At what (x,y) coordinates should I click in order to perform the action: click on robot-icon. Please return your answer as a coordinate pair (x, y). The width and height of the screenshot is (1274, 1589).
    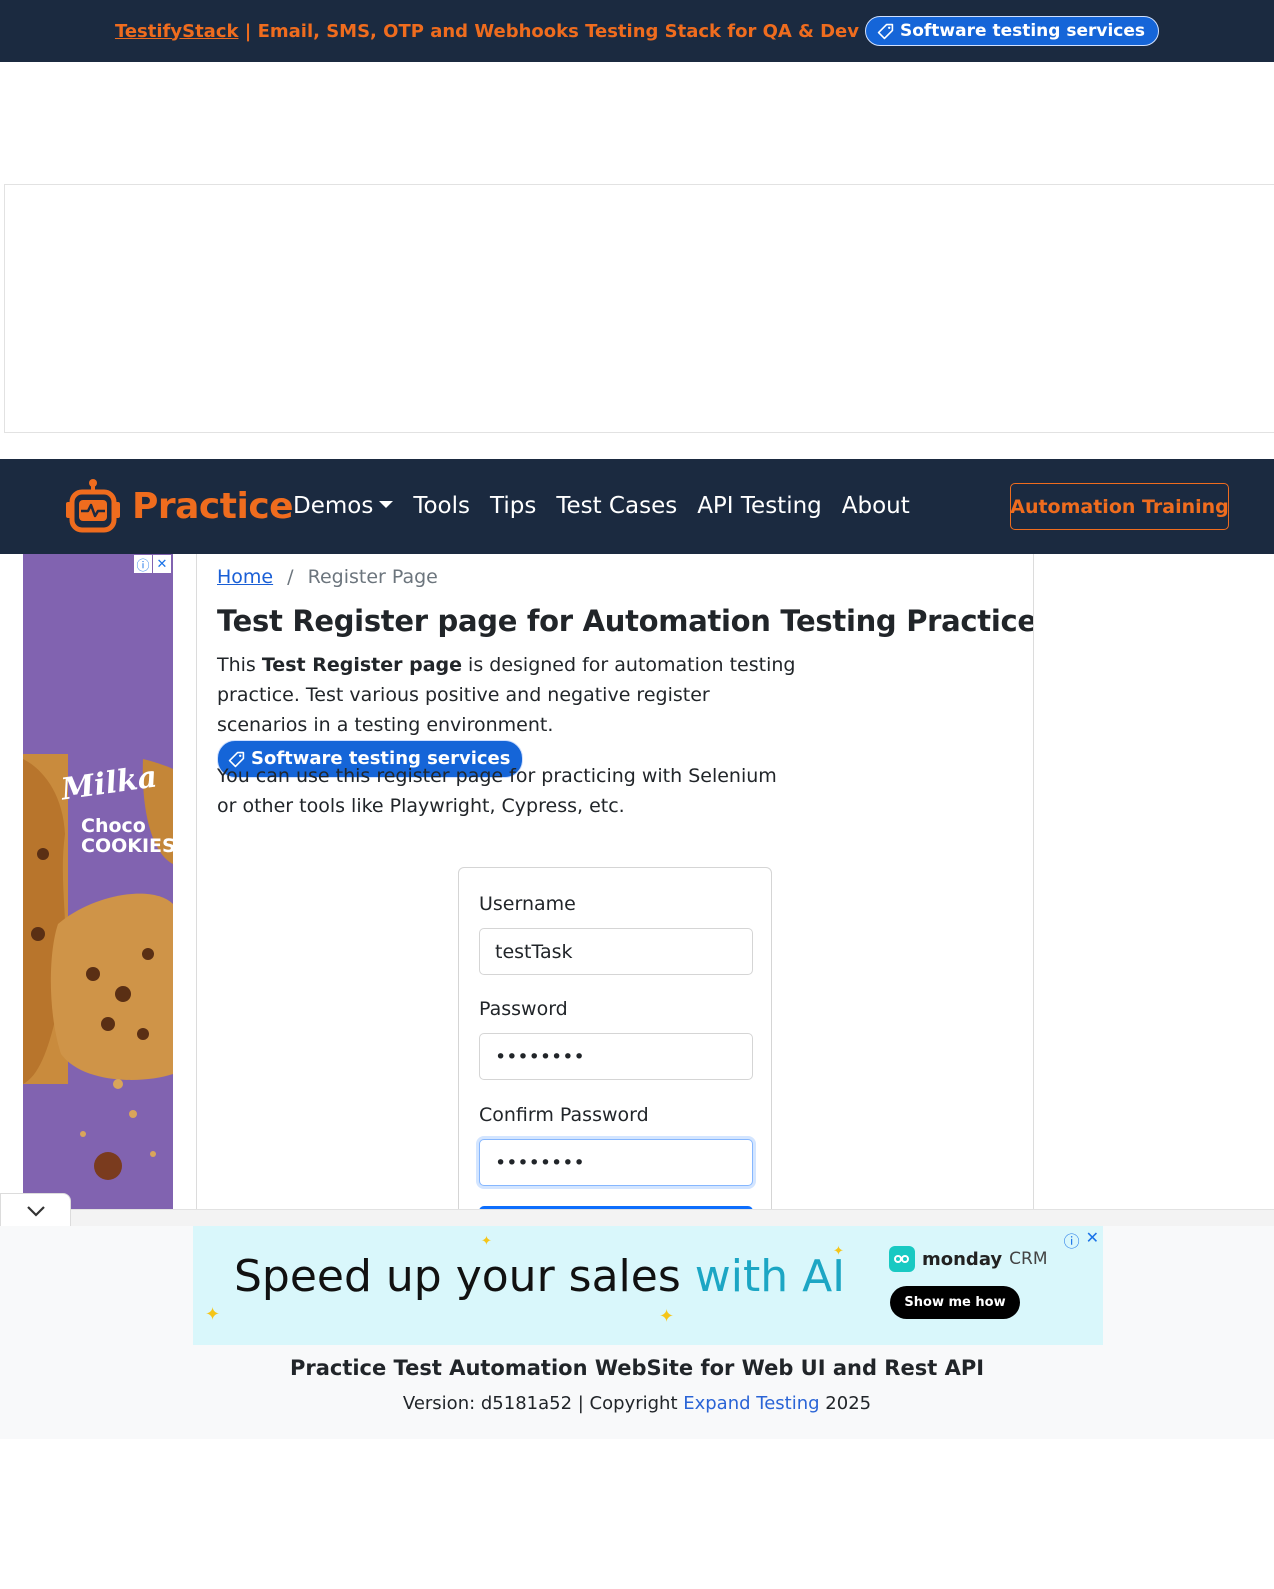
    Looking at the image, I should click on (93, 506).